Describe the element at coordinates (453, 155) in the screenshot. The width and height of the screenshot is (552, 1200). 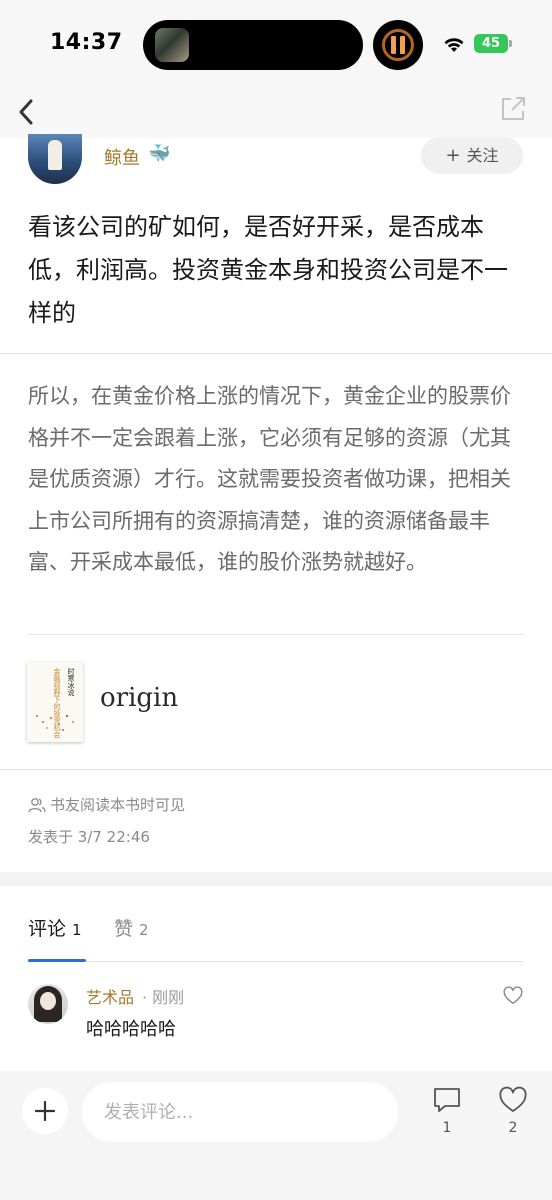
I see `plus-icon: +` at that location.